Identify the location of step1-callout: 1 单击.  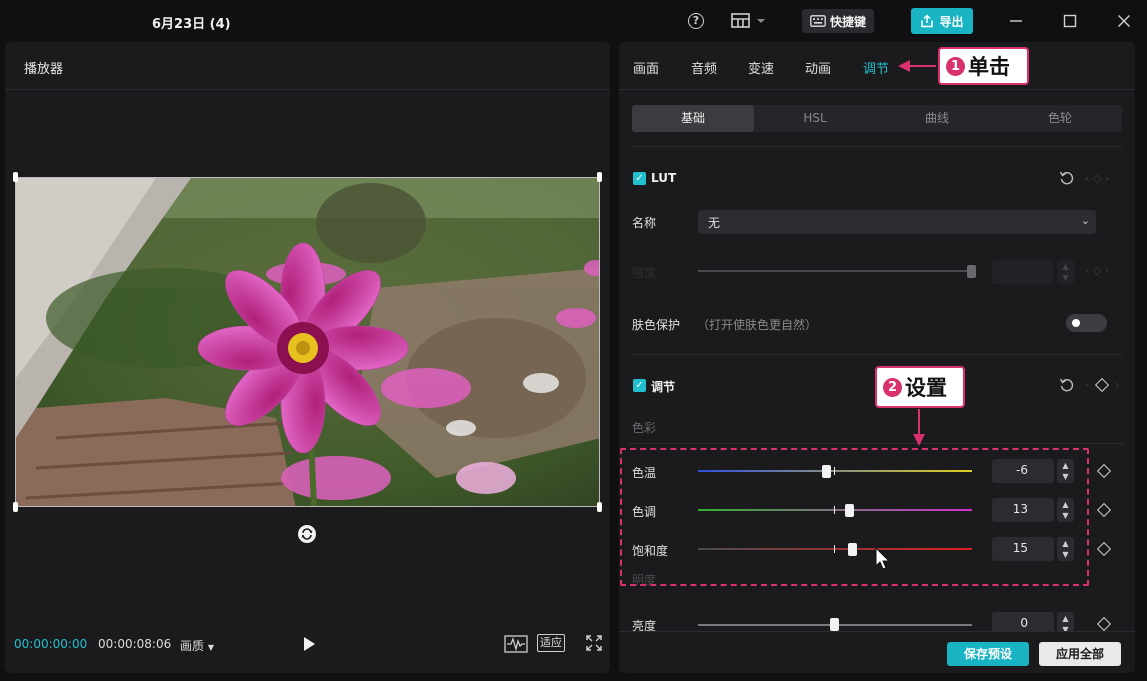
(983, 66).